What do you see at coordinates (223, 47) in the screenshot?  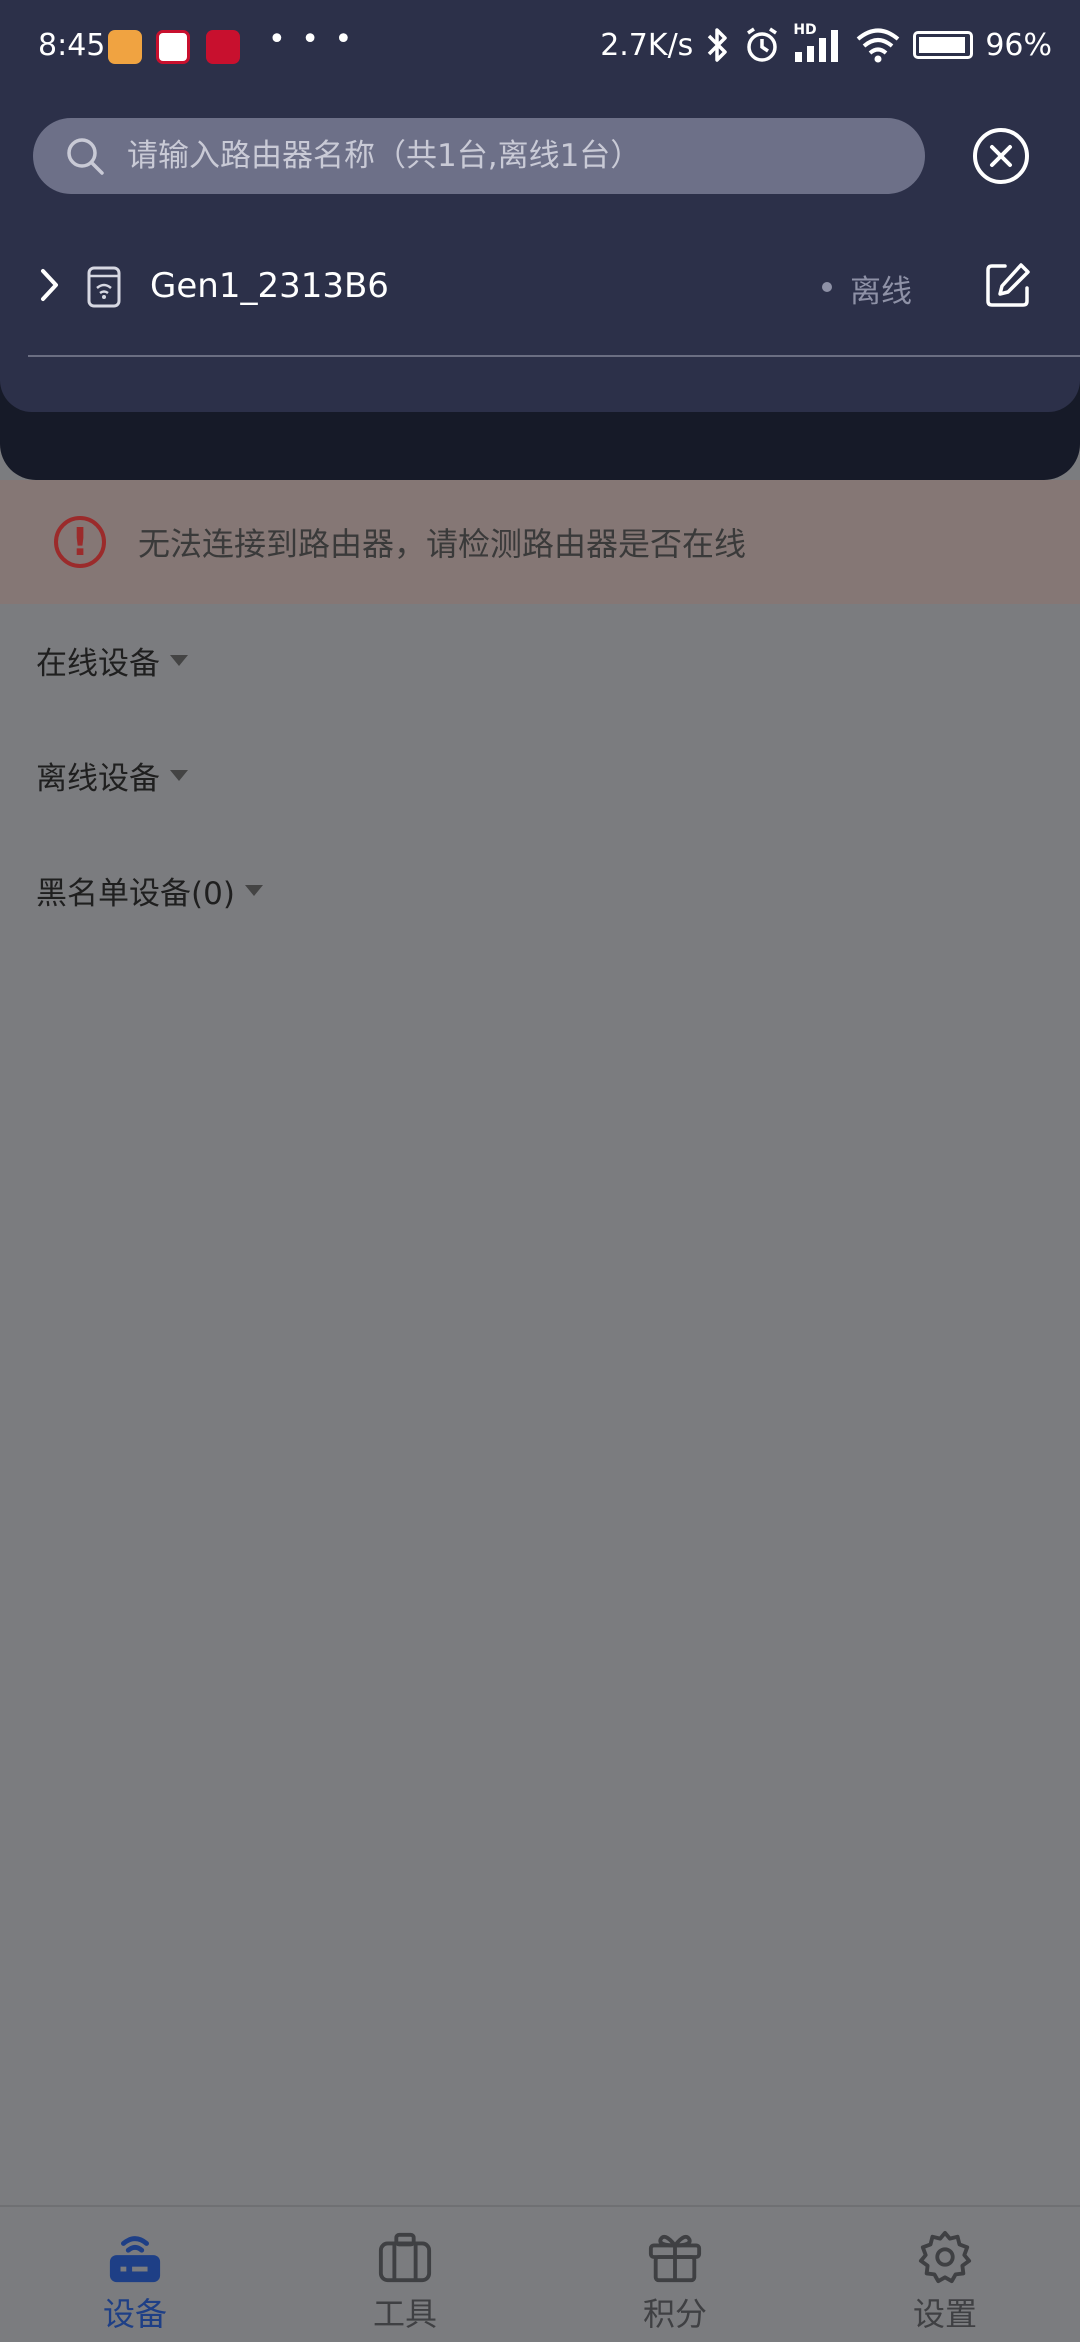 I see `red-app-icon` at bounding box center [223, 47].